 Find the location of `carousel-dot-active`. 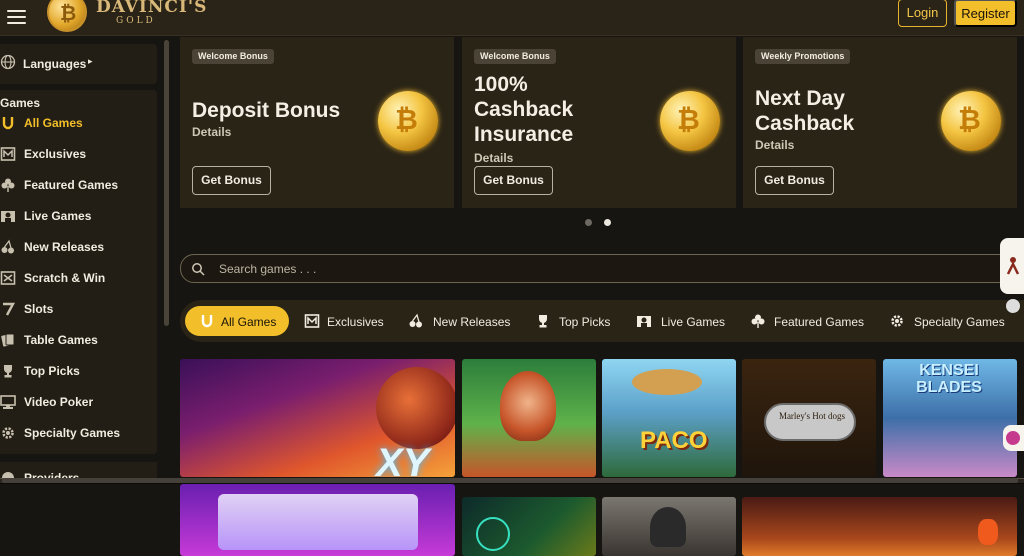

carousel-dot-active is located at coordinates (607, 222).